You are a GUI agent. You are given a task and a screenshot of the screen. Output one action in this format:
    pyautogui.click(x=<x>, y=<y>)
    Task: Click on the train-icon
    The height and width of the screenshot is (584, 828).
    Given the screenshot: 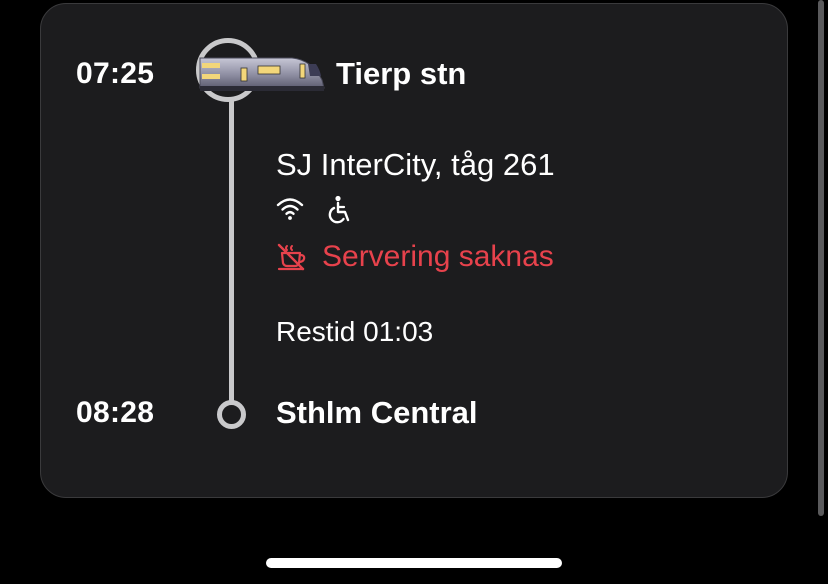 What is the action you would take?
    pyautogui.click(x=262, y=74)
    